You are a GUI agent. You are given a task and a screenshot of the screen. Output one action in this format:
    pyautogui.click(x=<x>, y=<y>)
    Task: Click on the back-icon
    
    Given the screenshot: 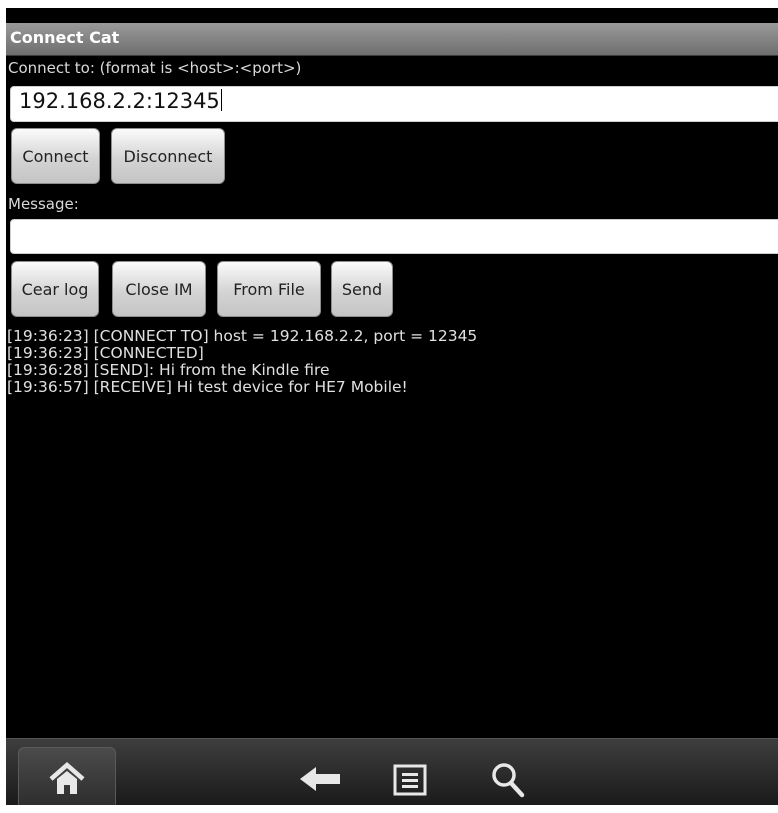 What is the action you would take?
    pyautogui.click(x=320, y=779)
    